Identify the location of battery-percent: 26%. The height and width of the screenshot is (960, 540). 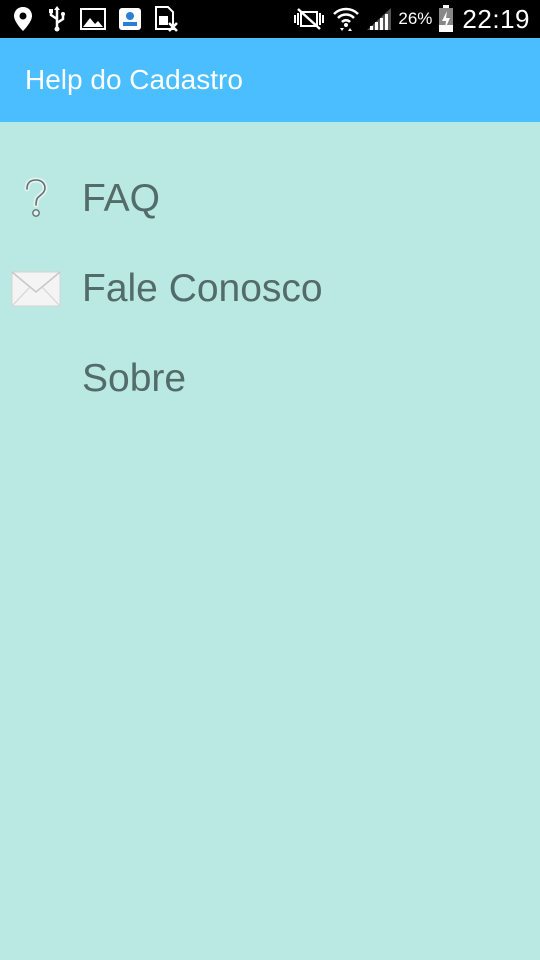
(415, 18).